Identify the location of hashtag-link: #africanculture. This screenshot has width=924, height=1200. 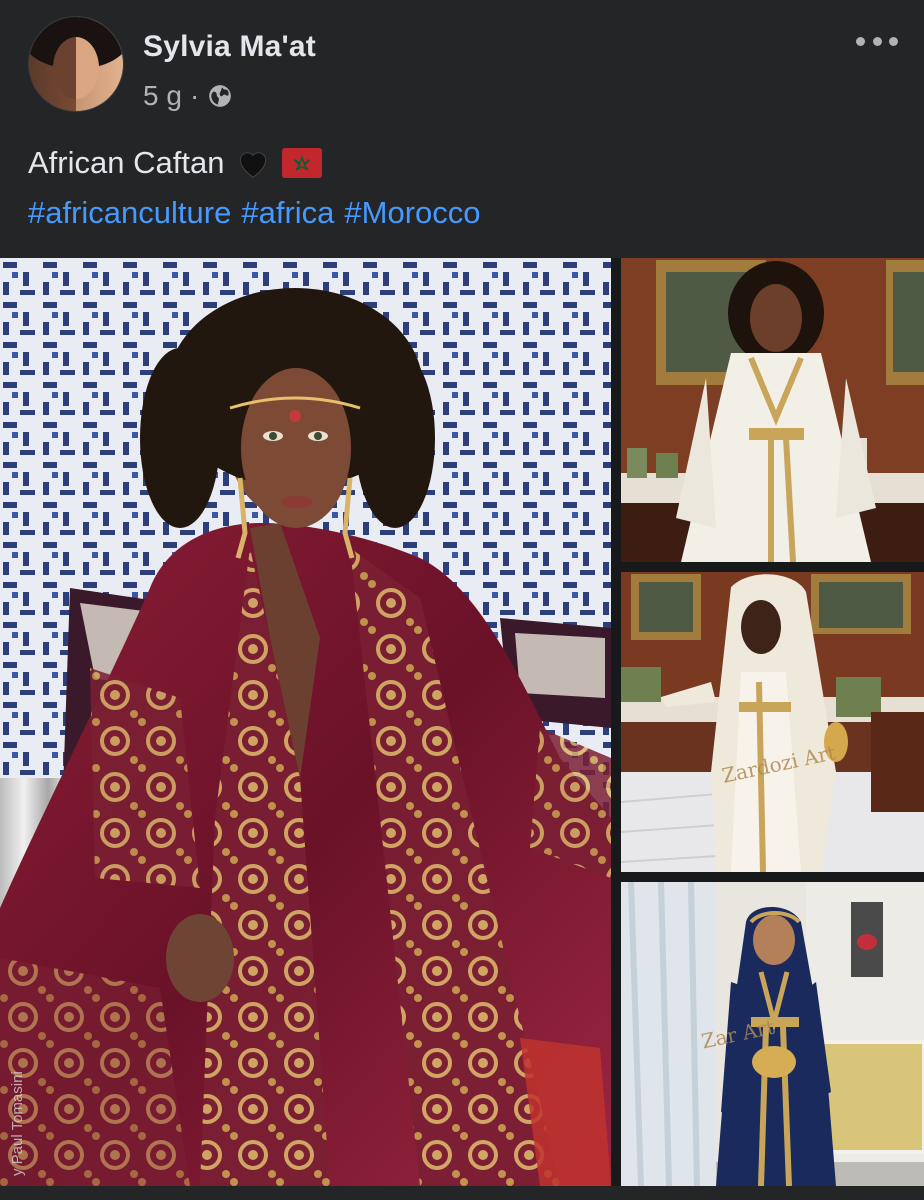
(129, 213).